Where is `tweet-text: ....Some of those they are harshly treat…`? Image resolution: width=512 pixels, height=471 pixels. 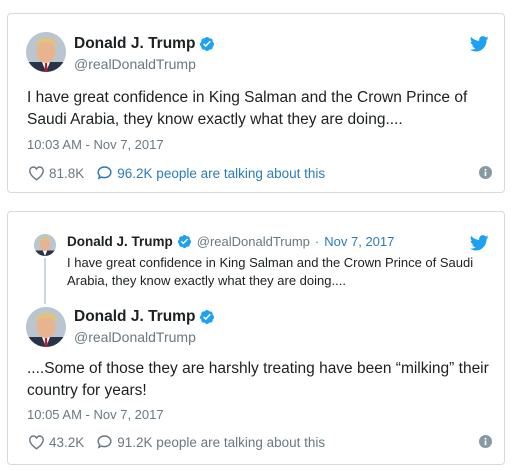 tweet-text: ....Some of those they are harshly treat… is located at coordinates (258, 379).